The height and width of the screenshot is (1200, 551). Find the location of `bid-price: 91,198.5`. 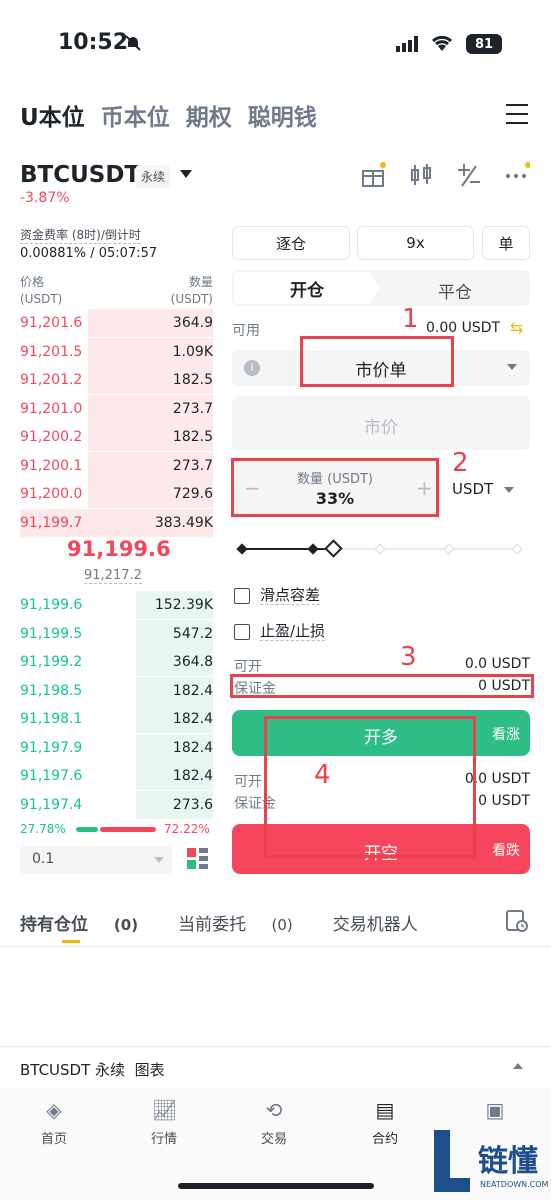

bid-price: 91,198.5 is located at coordinates (51, 690).